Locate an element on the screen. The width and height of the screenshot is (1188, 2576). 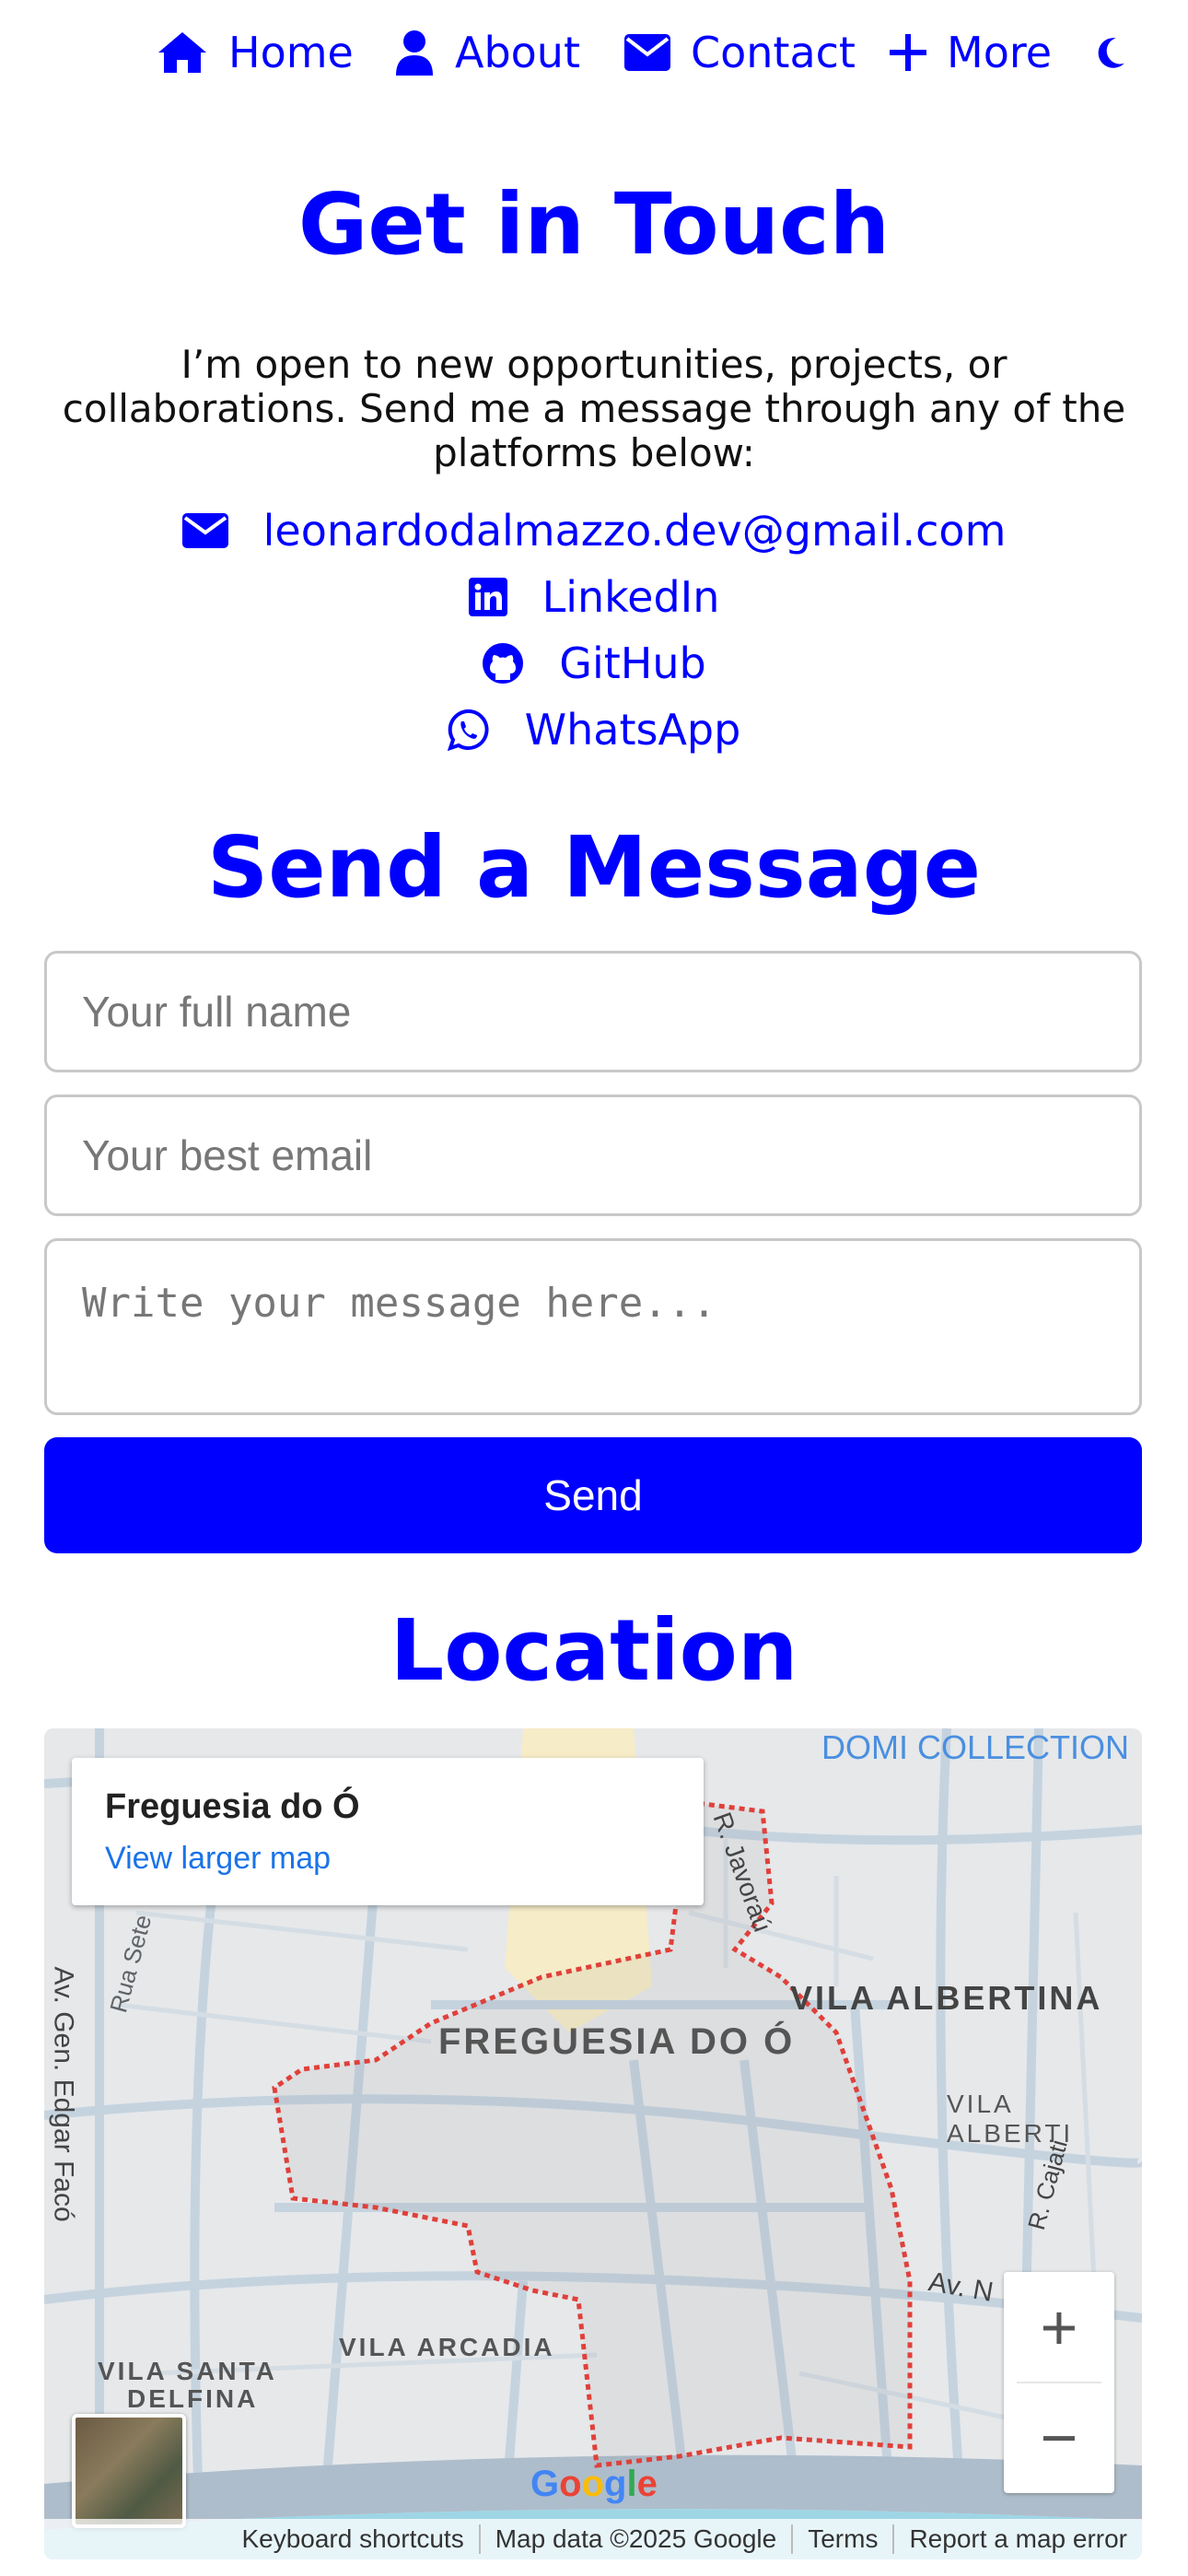
github-icon is located at coordinates (503, 663).